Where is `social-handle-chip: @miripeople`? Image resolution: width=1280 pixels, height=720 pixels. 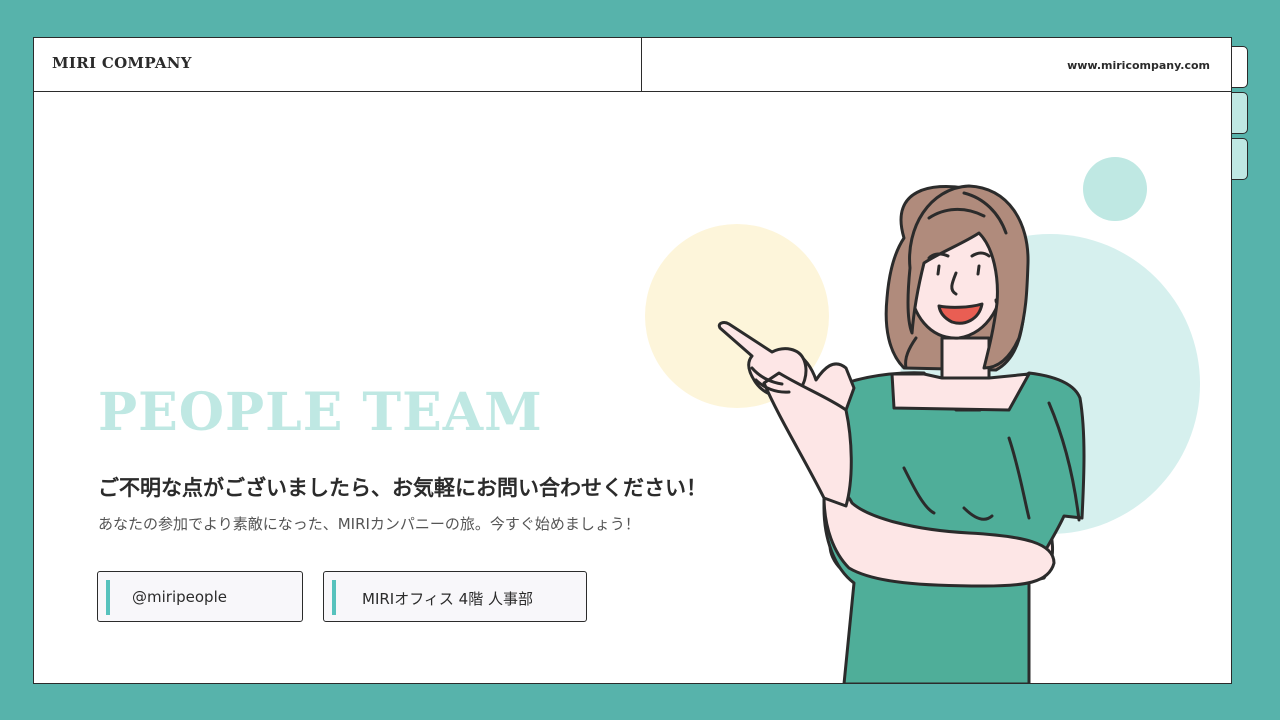
social-handle-chip: @miripeople is located at coordinates (200, 596).